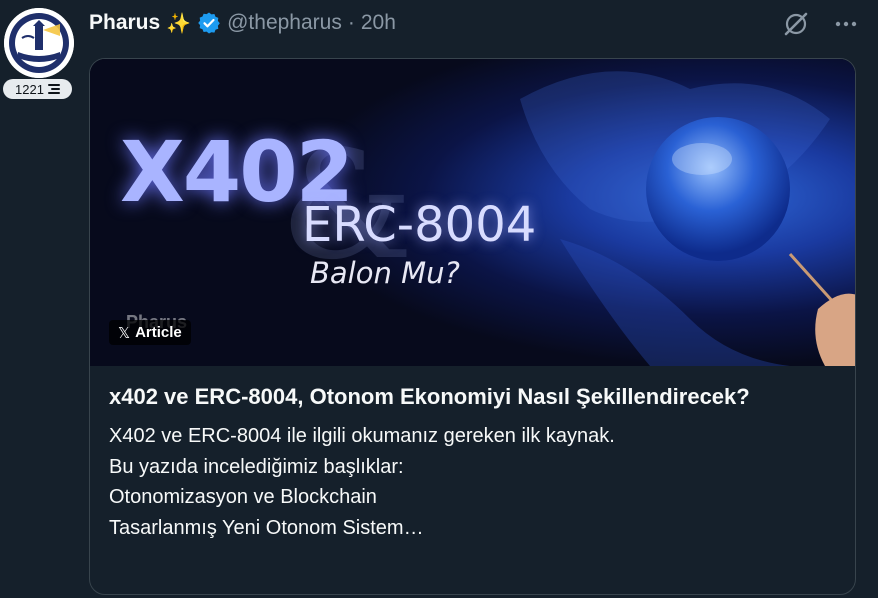 The height and width of the screenshot is (598, 878). What do you see at coordinates (179, 23) in the screenshot?
I see `author-emoji: ✨` at bounding box center [179, 23].